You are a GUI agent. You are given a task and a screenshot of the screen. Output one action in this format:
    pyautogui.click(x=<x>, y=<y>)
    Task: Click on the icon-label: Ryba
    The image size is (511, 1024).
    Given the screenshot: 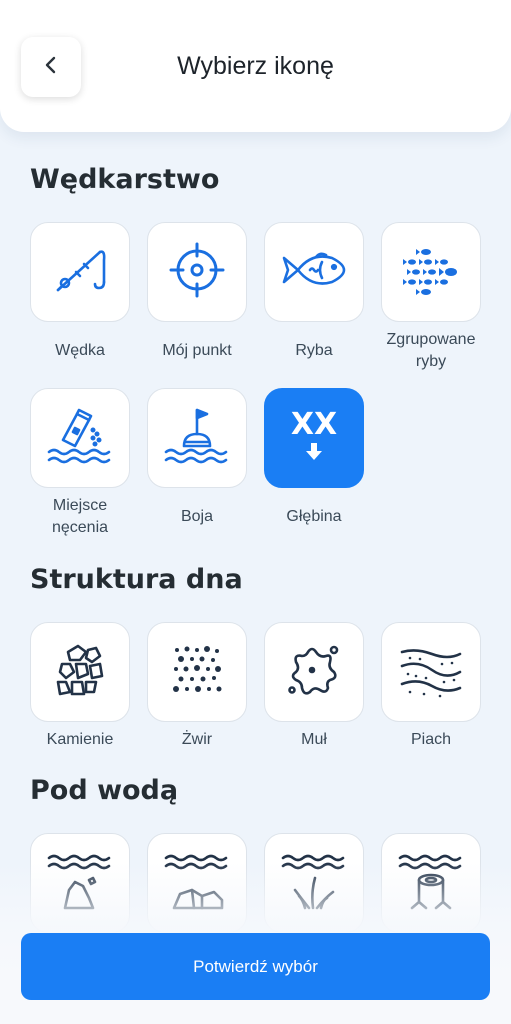 What is the action you would take?
    pyautogui.click(x=314, y=350)
    